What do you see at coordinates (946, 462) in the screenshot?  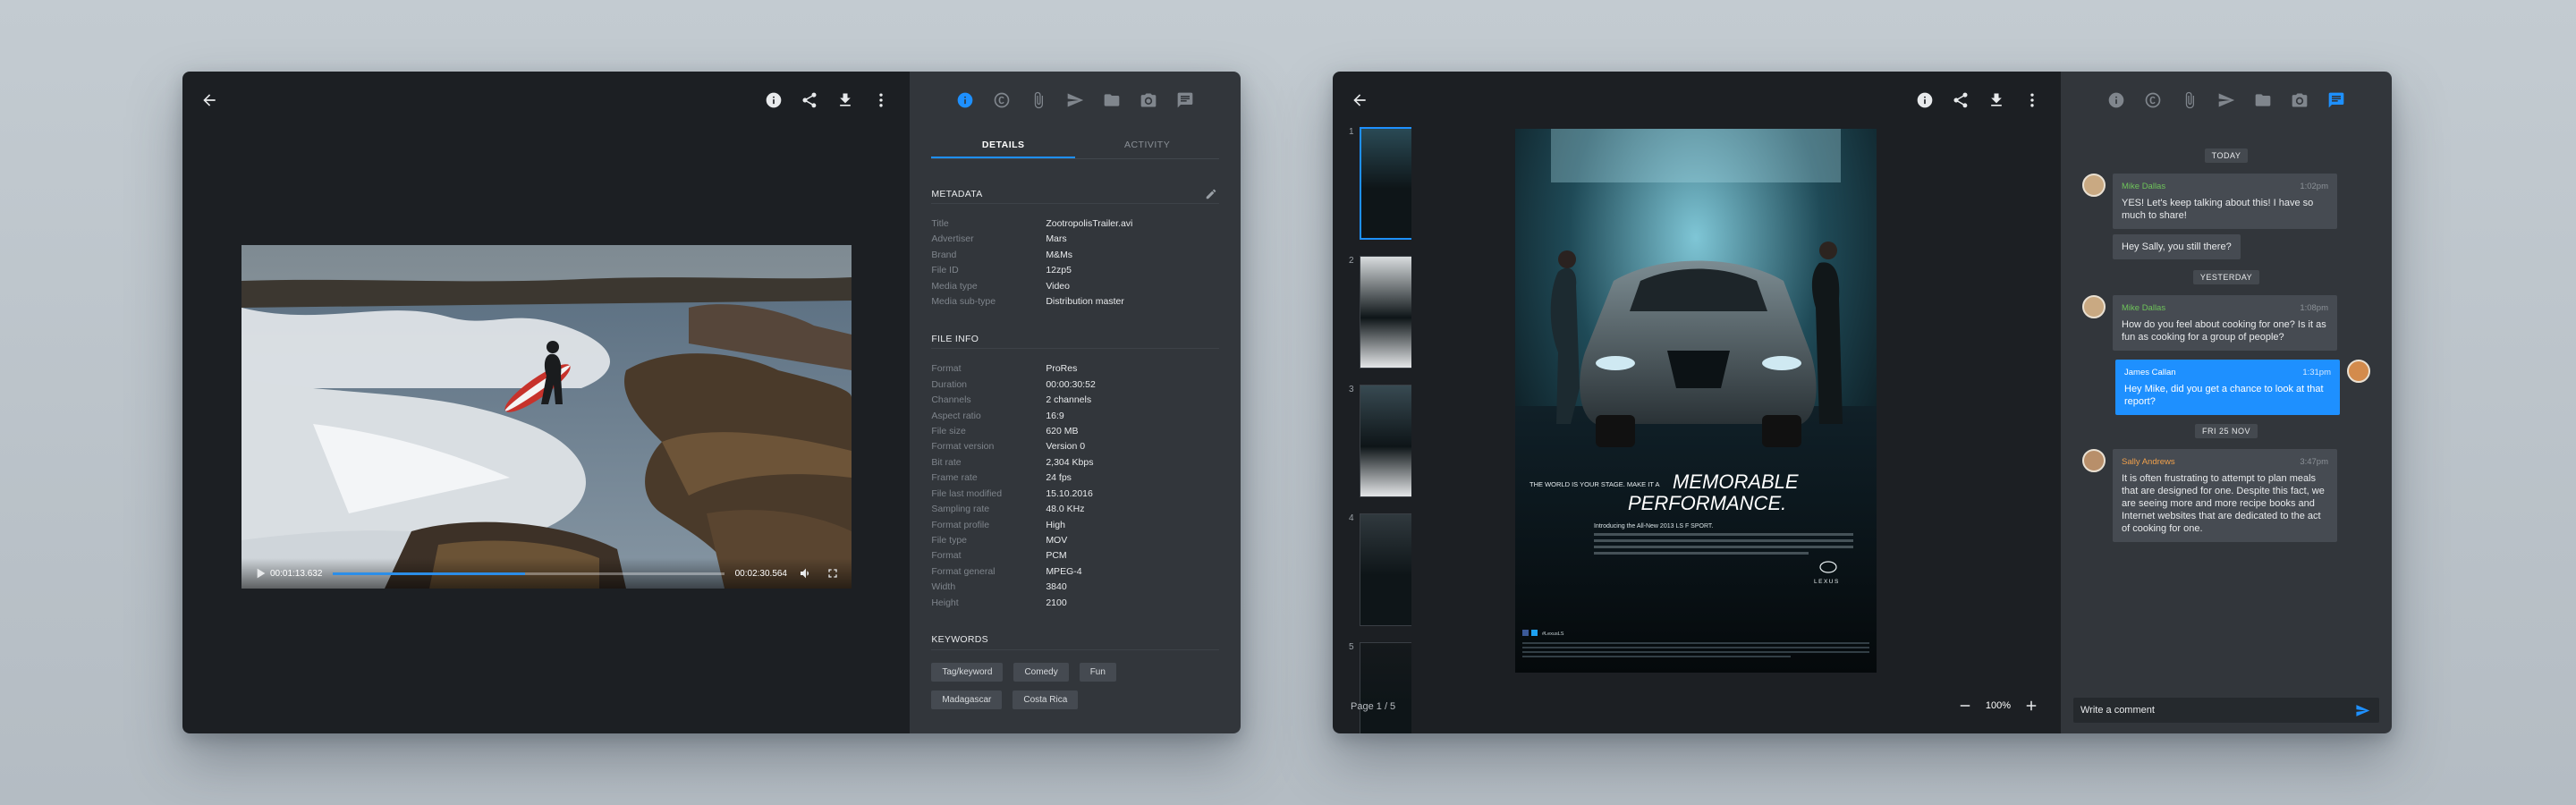 I see `info-key: Bit rate` at bounding box center [946, 462].